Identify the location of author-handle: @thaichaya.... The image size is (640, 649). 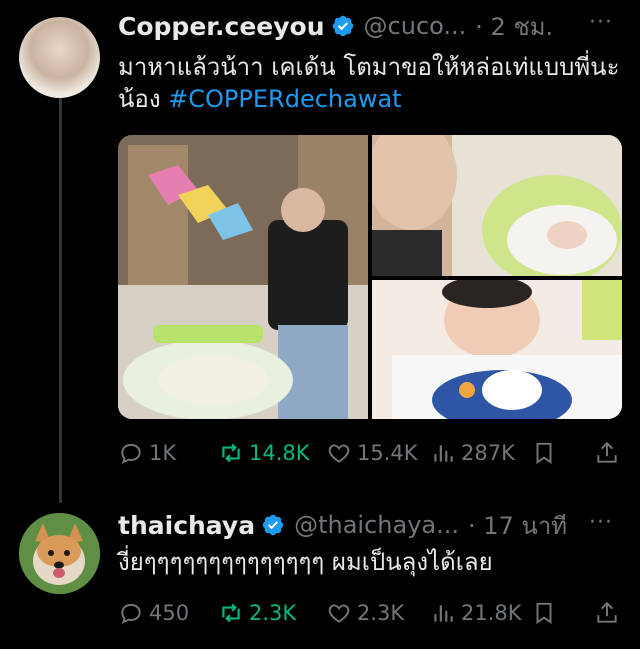
(376, 525).